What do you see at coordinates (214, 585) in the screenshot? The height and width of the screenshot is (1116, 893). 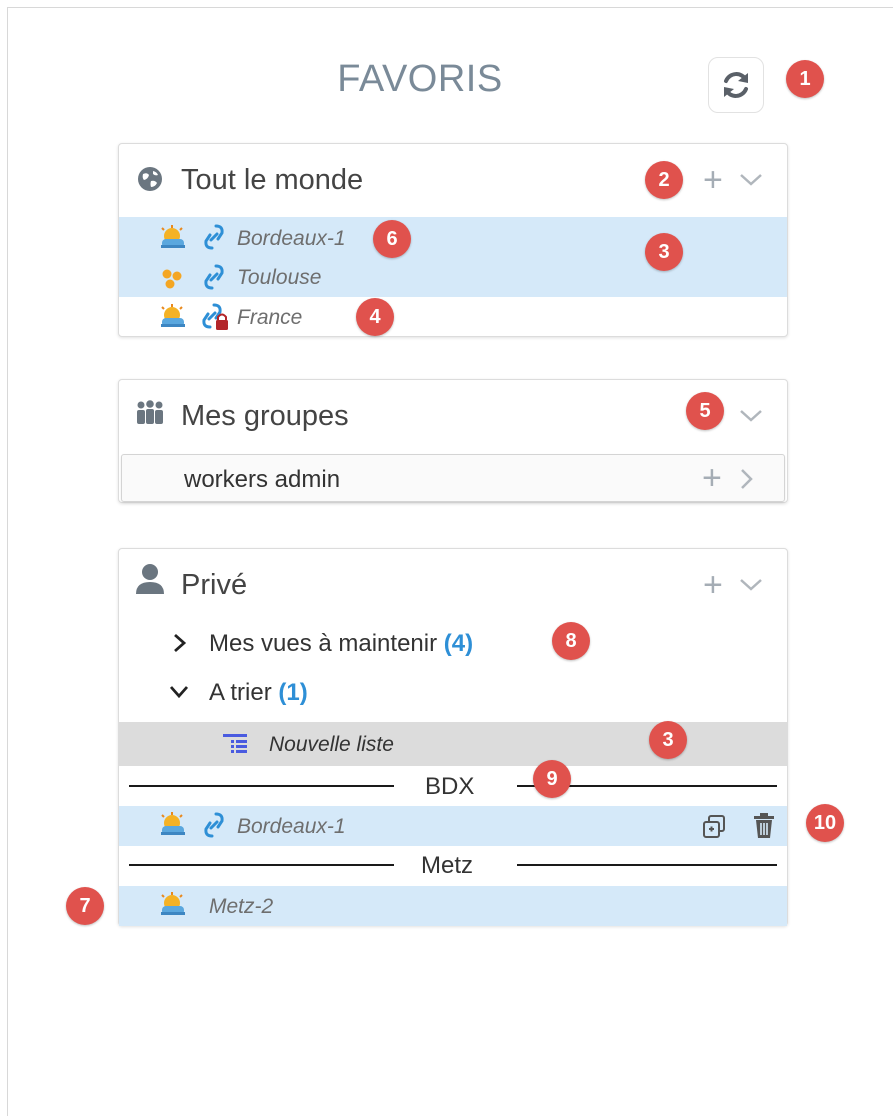 I see `private-panel-title: Privé` at bounding box center [214, 585].